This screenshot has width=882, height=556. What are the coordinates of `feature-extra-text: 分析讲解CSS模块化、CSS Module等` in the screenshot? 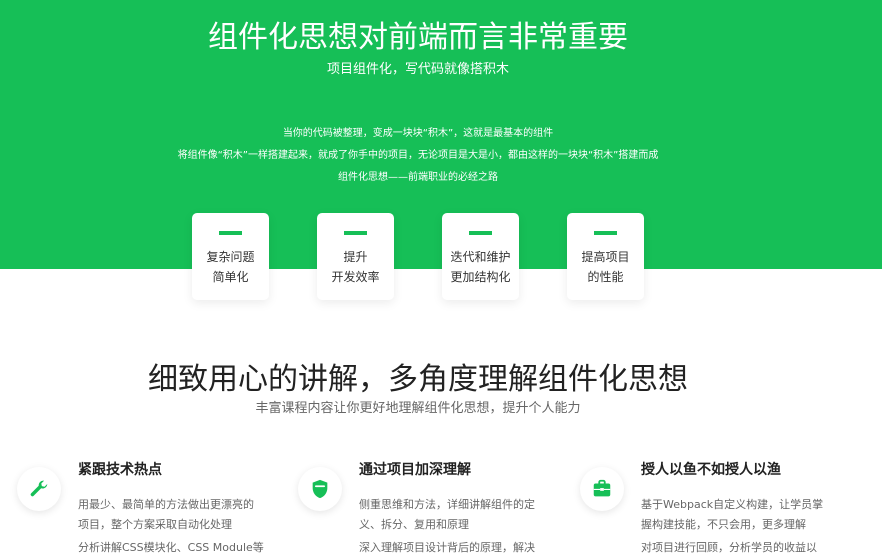 It's located at (171, 547).